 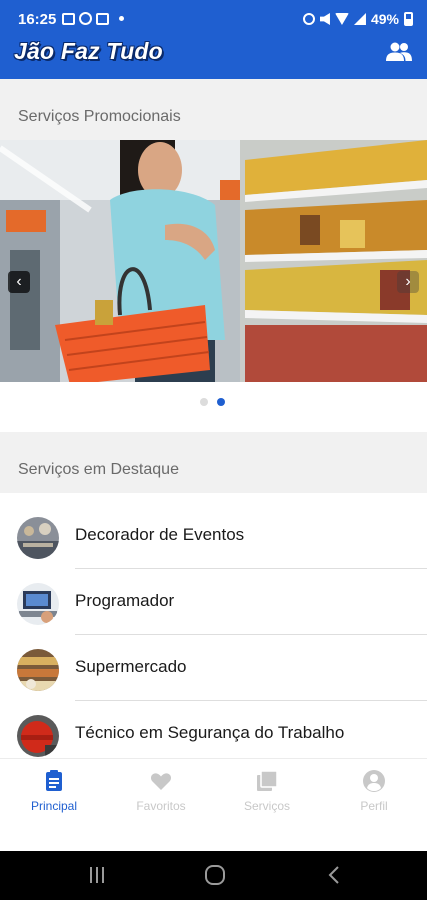 I want to click on account-circle-icon, so click(x=374, y=781).